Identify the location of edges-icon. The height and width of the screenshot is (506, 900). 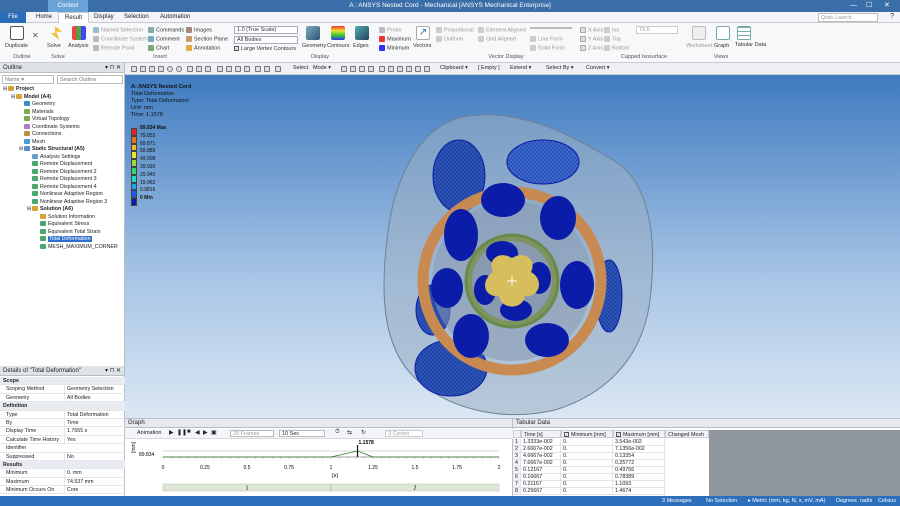
(362, 33).